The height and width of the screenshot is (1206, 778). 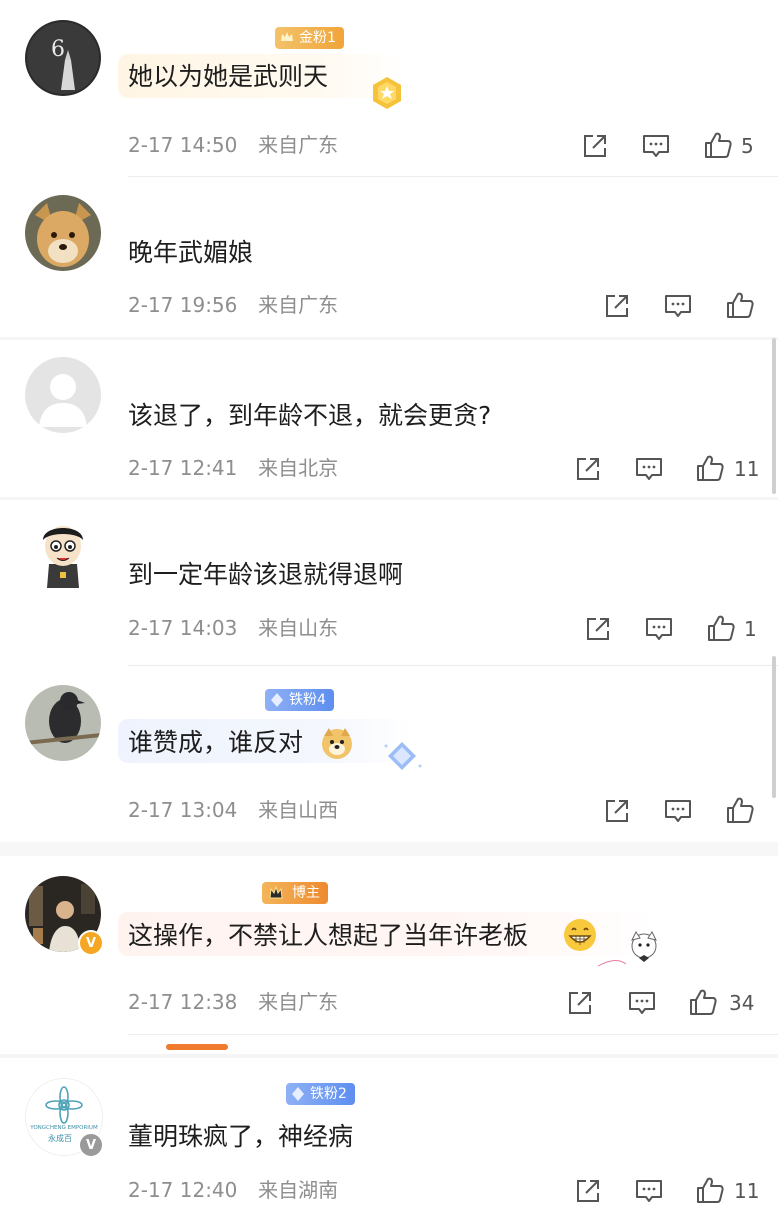 I want to click on comment-time: 2-17 14:03, so click(x=183, y=628).